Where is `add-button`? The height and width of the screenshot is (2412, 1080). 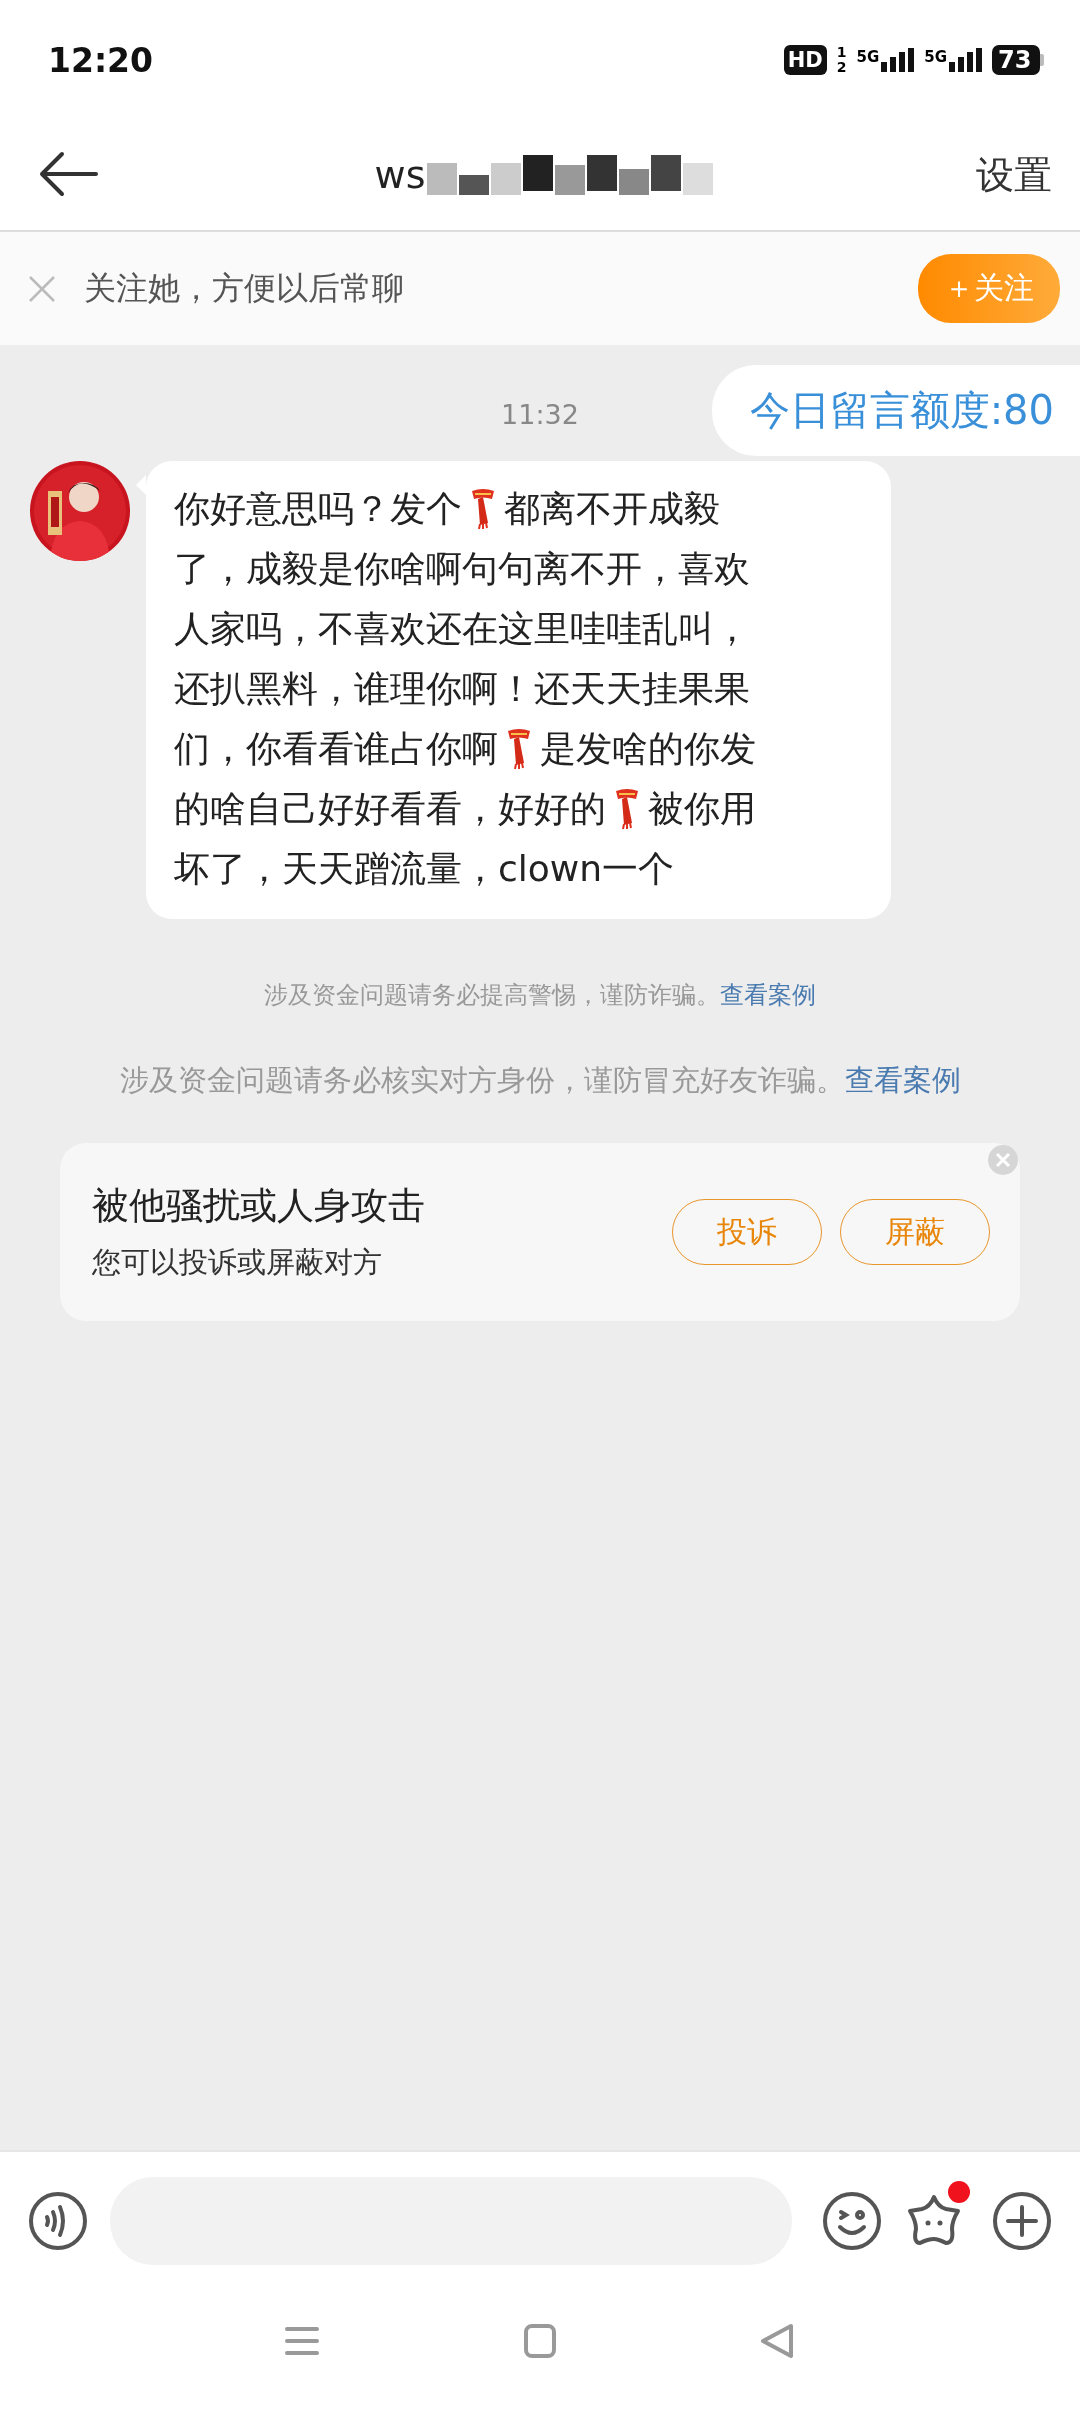 add-button is located at coordinates (1022, 2221).